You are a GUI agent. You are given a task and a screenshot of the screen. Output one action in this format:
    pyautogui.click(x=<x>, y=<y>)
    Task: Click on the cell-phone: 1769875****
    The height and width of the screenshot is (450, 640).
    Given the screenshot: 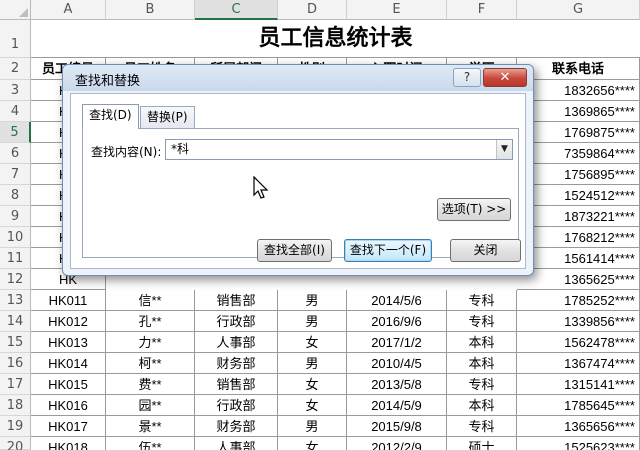 What is the action you would take?
    pyautogui.click(x=578, y=132)
    